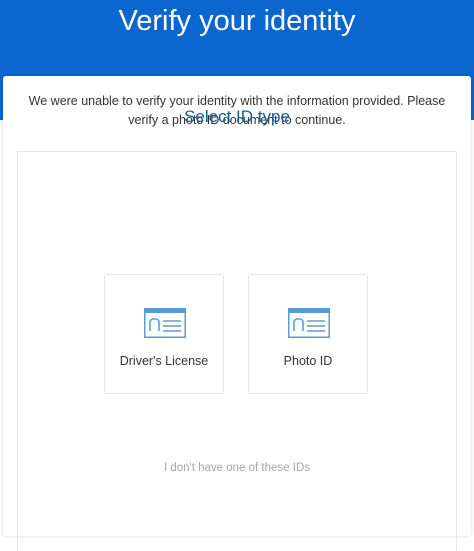 This screenshot has height=551, width=474. What do you see at coordinates (164, 361) in the screenshot?
I see `drivers-license-label: Driver's License` at bounding box center [164, 361].